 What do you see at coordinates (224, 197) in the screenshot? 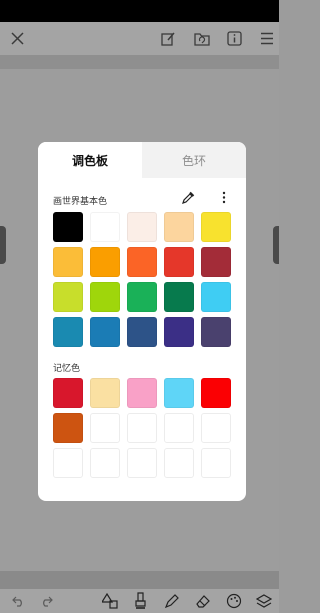
I see `more-options-icon` at bounding box center [224, 197].